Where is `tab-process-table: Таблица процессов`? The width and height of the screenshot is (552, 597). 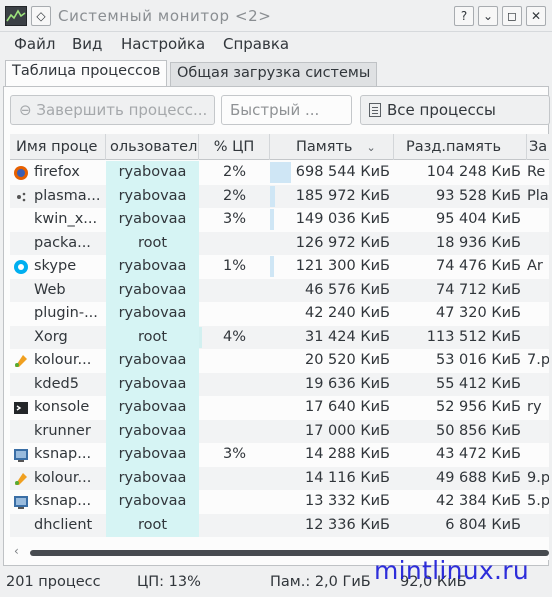 tab-process-table: Таблица процессов is located at coordinates (86, 73).